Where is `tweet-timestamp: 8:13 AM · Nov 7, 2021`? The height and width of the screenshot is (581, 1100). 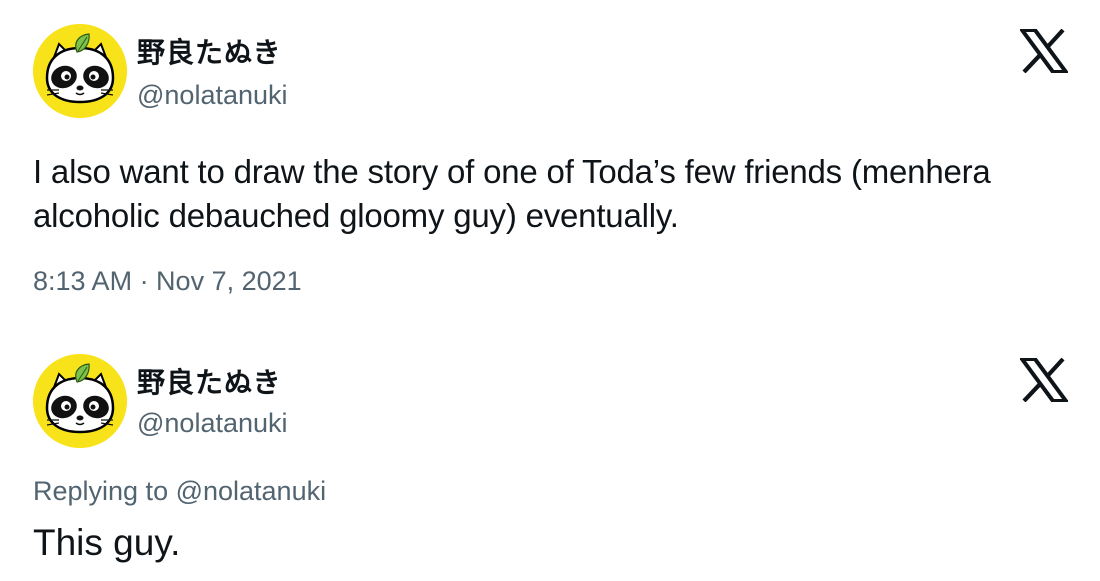
tweet-timestamp: 8:13 AM · Nov 7, 2021 is located at coordinates (167, 281).